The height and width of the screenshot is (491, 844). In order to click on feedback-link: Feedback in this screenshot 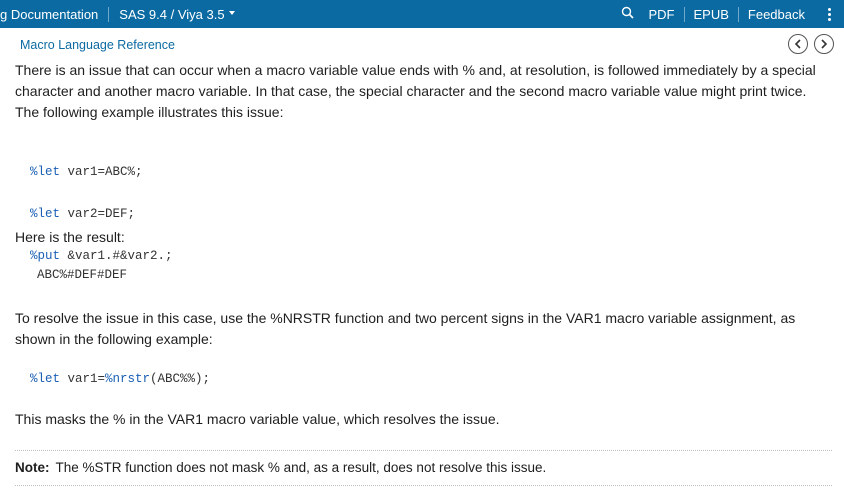, I will do `click(776, 14)`.